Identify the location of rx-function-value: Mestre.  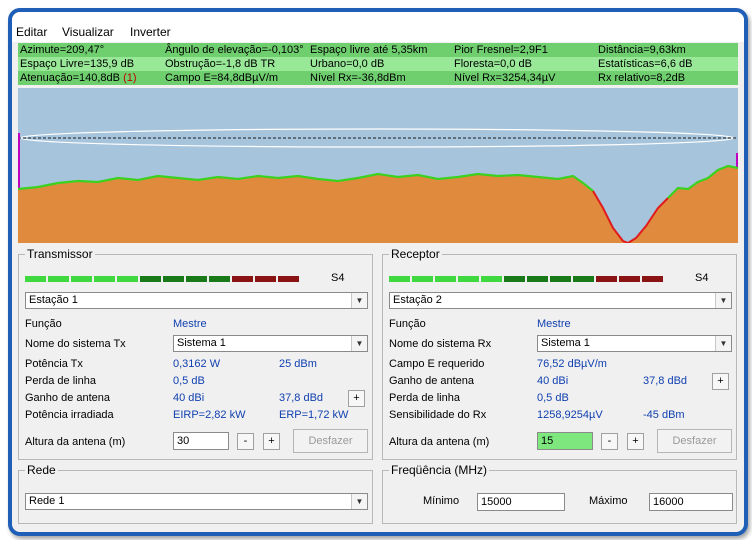
(554, 324).